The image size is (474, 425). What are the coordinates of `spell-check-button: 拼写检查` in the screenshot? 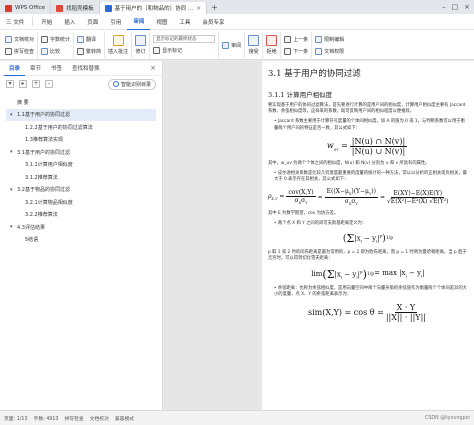 It's located at (19, 51).